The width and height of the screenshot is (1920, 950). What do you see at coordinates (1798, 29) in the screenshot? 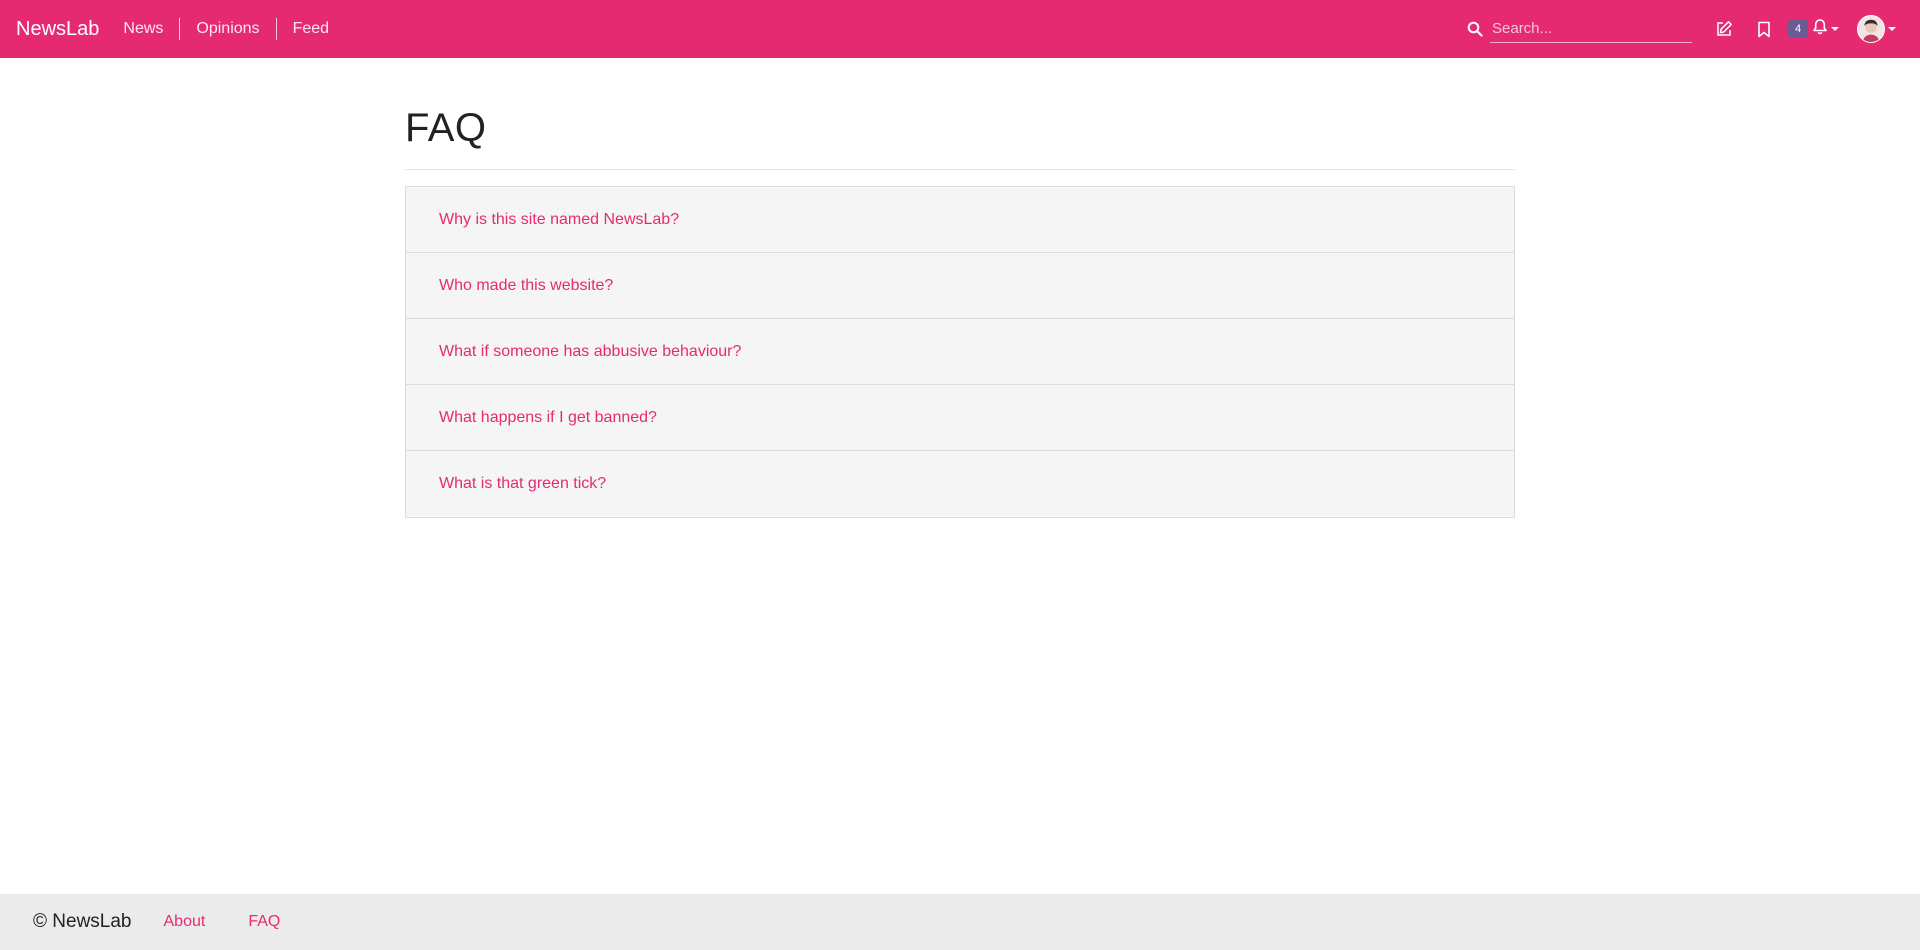
I see `notification-count-badge: 4` at bounding box center [1798, 29].